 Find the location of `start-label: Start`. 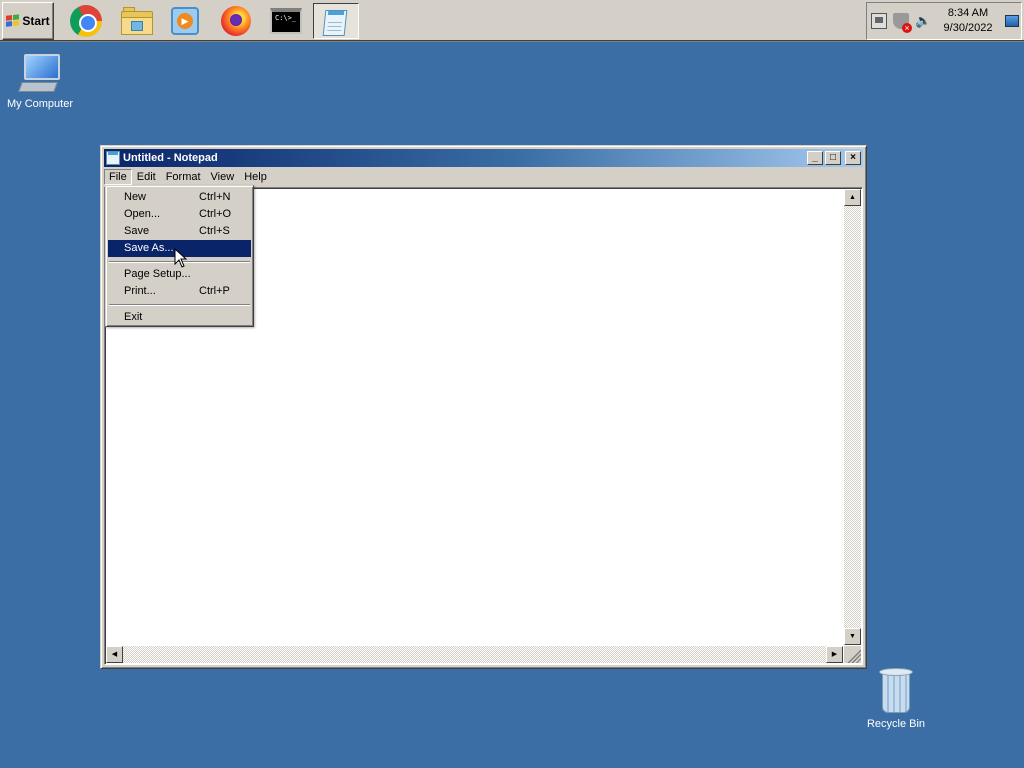

start-label: Start is located at coordinates (36, 21).